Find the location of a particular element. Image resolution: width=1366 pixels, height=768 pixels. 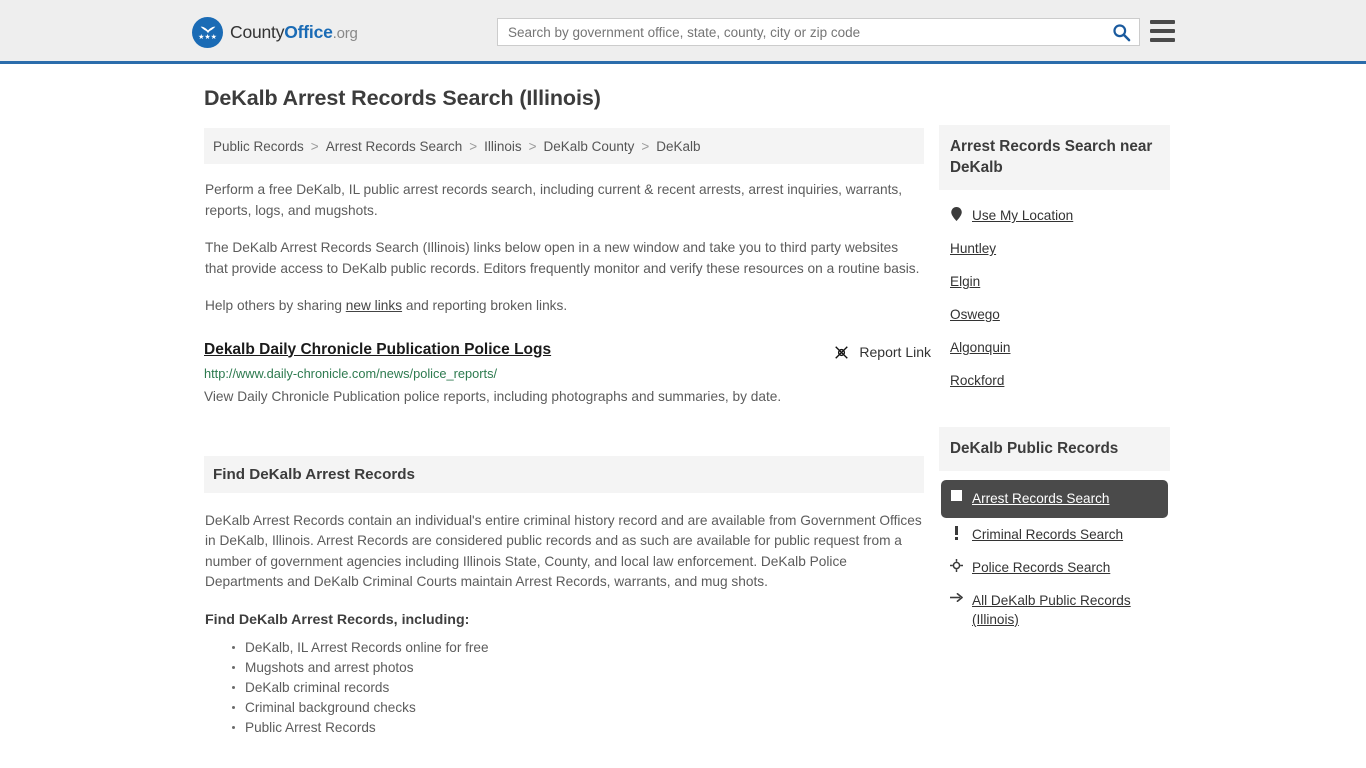

sidebar-link-label: Oswego is located at coordinates (975, 314).